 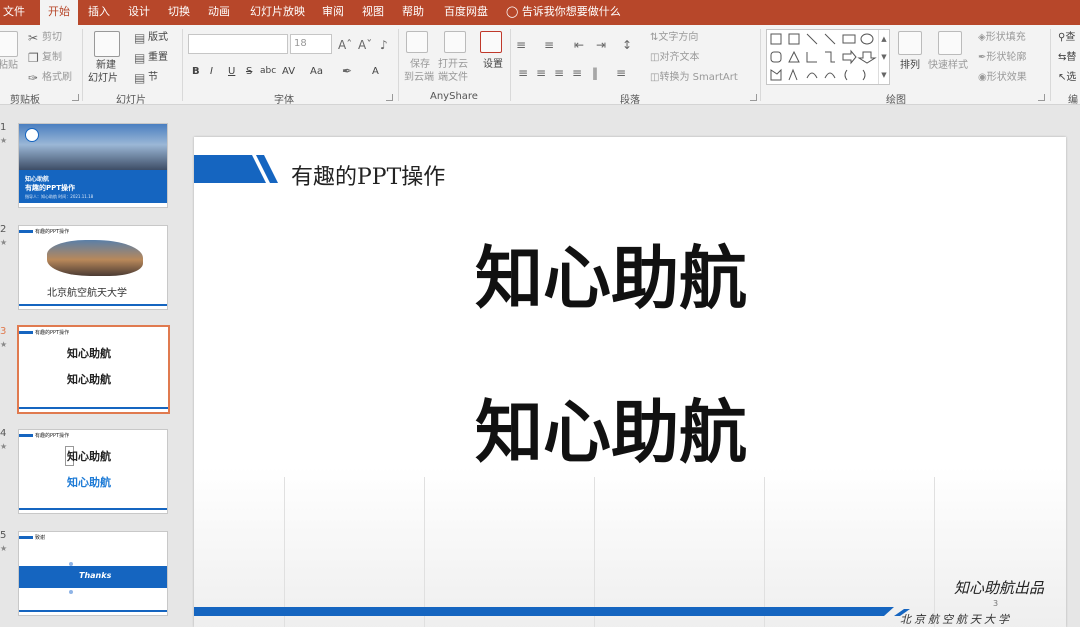 What do you see at coordinates (238, 44) in the screenshot?
I see `font-family-select` at bounding box center [238, 44].